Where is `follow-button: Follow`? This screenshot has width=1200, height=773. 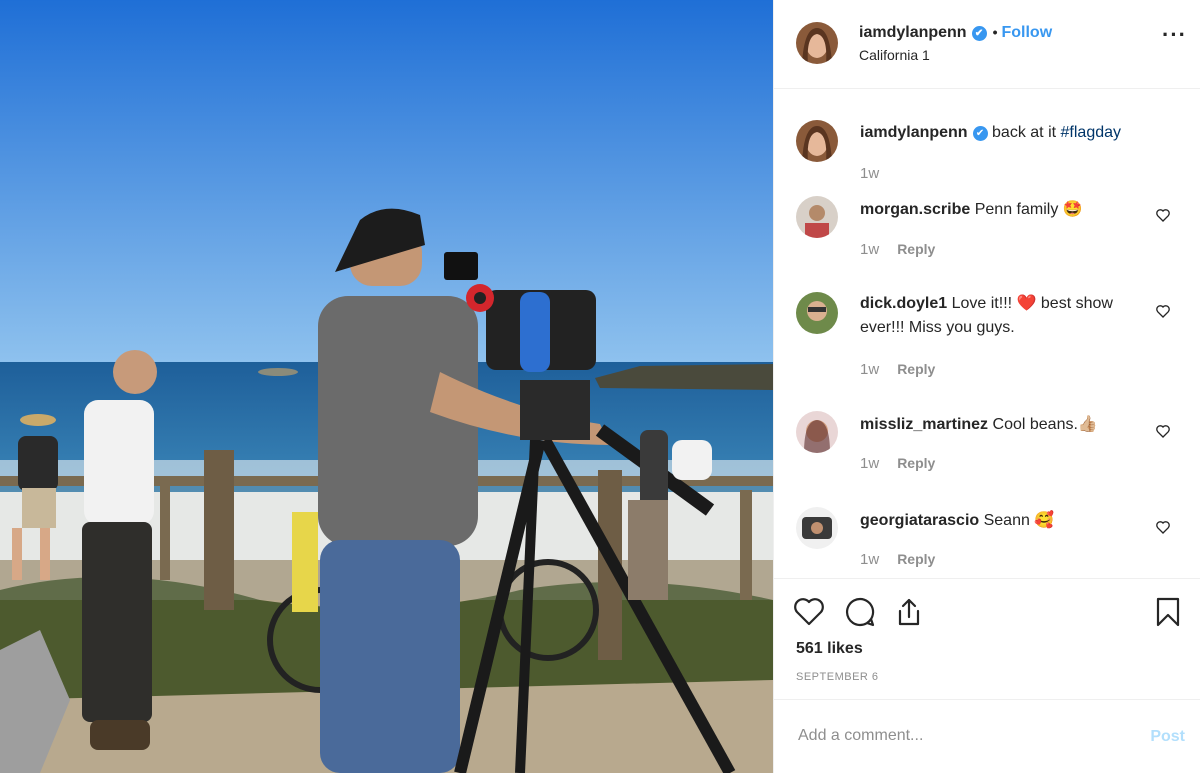
follow-button: Follow is located at coordinates (1026, 32).